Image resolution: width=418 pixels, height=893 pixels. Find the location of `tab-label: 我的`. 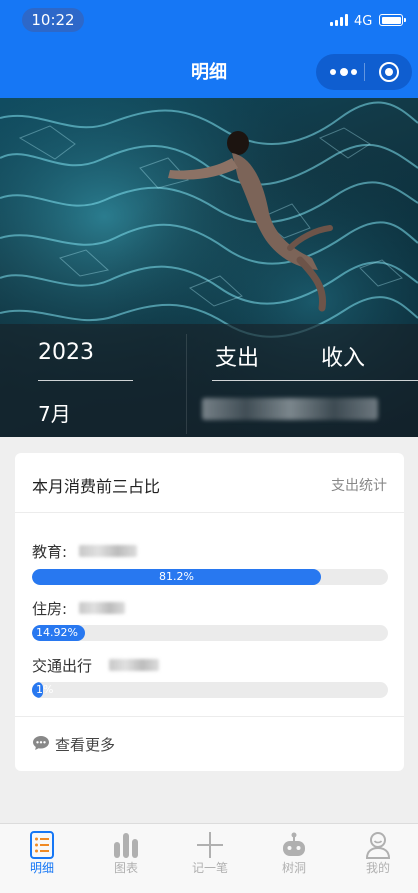

tab-label: 我的 is located at coordinates (377, 868).